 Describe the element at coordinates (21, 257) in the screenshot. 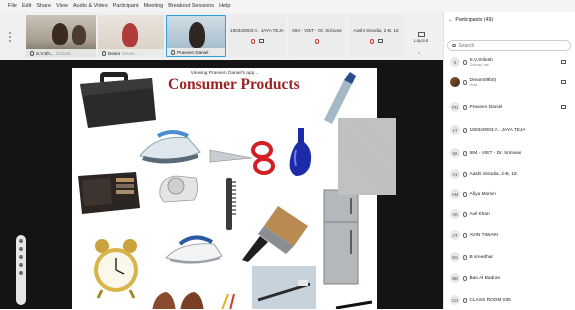

I see `shape-tool-icon` at that location.